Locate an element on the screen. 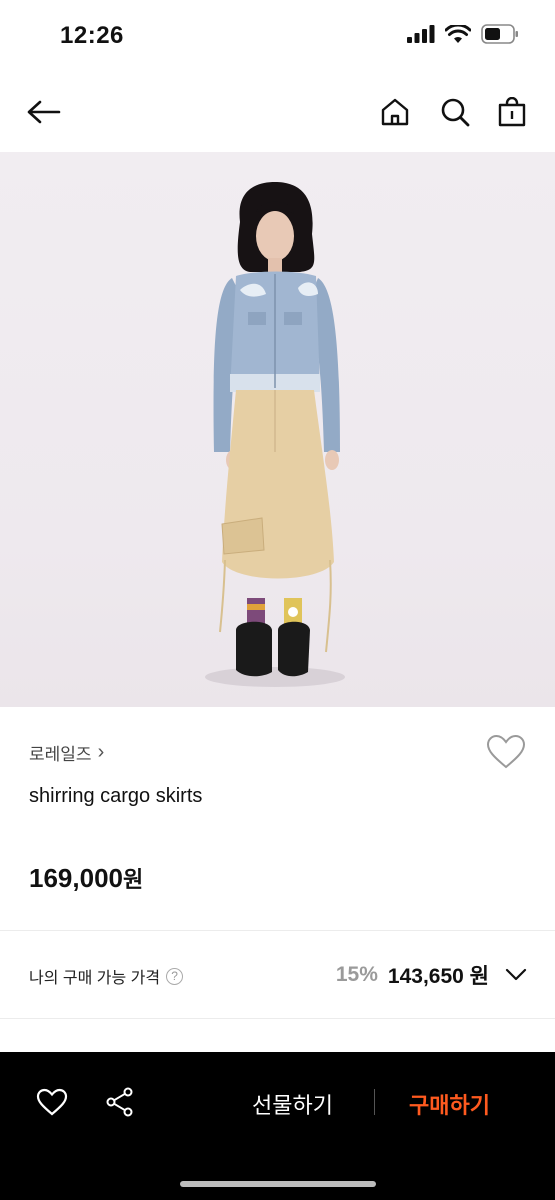 This screenshot has height=1200, width=555. my-price-label: 나의 구매 가능 가격 ? is located at coordinates (106, 976).